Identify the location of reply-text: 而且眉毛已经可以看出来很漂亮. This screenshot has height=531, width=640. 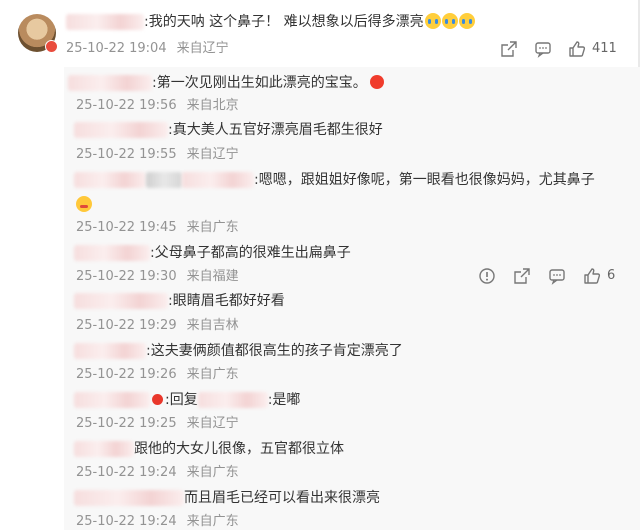
(282, 498).